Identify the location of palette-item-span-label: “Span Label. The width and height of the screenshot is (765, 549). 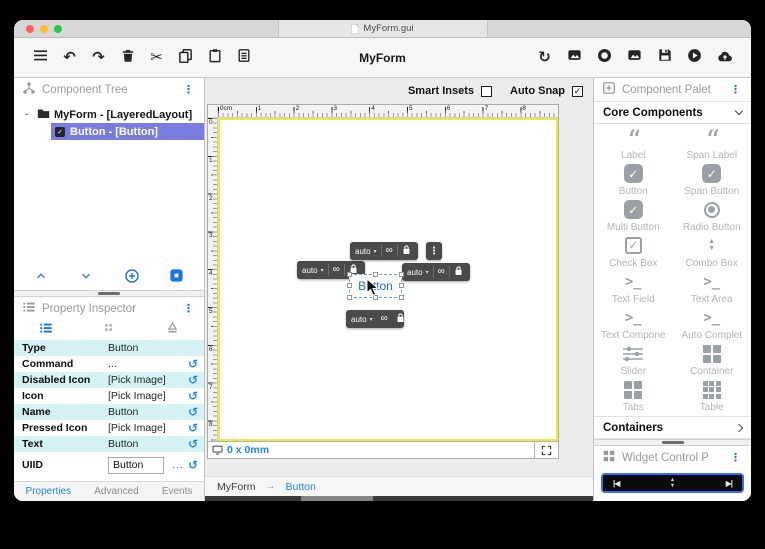
(712, 144).